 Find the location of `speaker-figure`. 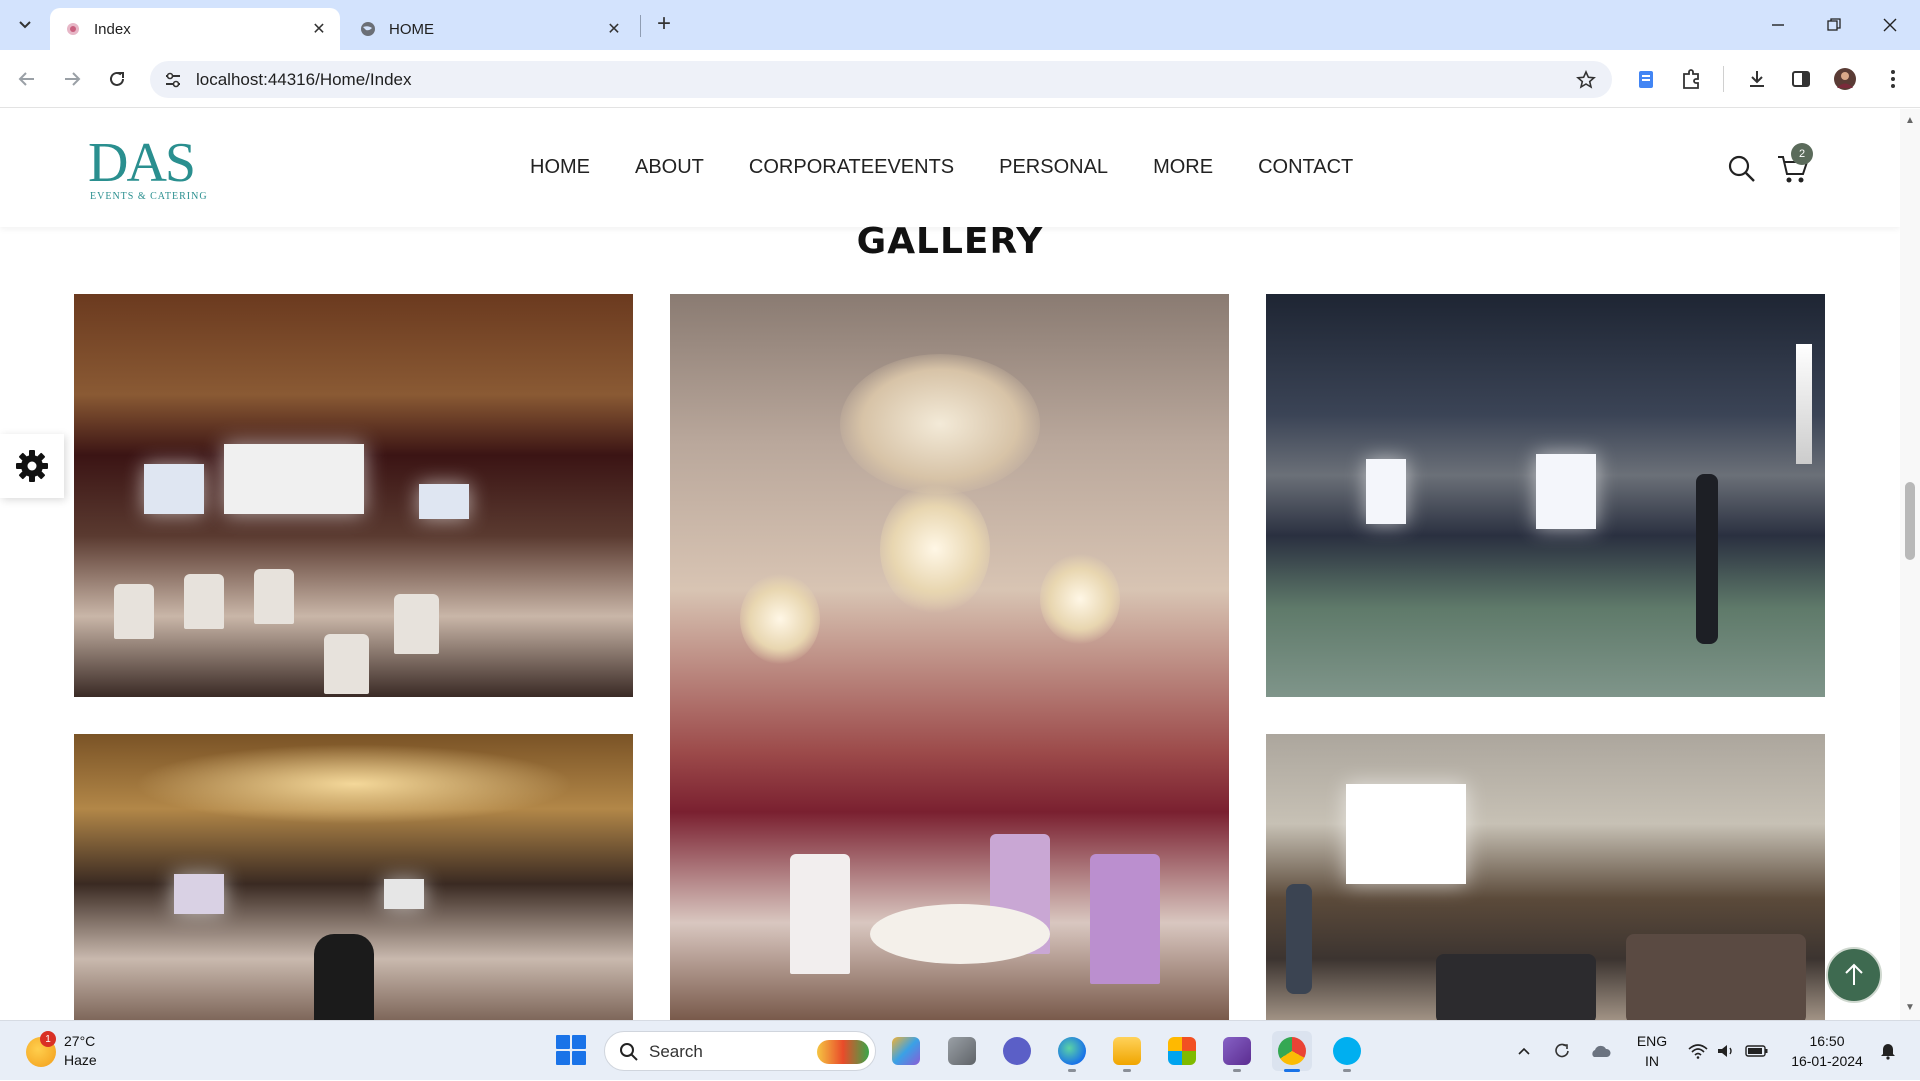

speaker-figure is located at coordinates (1707, 559).